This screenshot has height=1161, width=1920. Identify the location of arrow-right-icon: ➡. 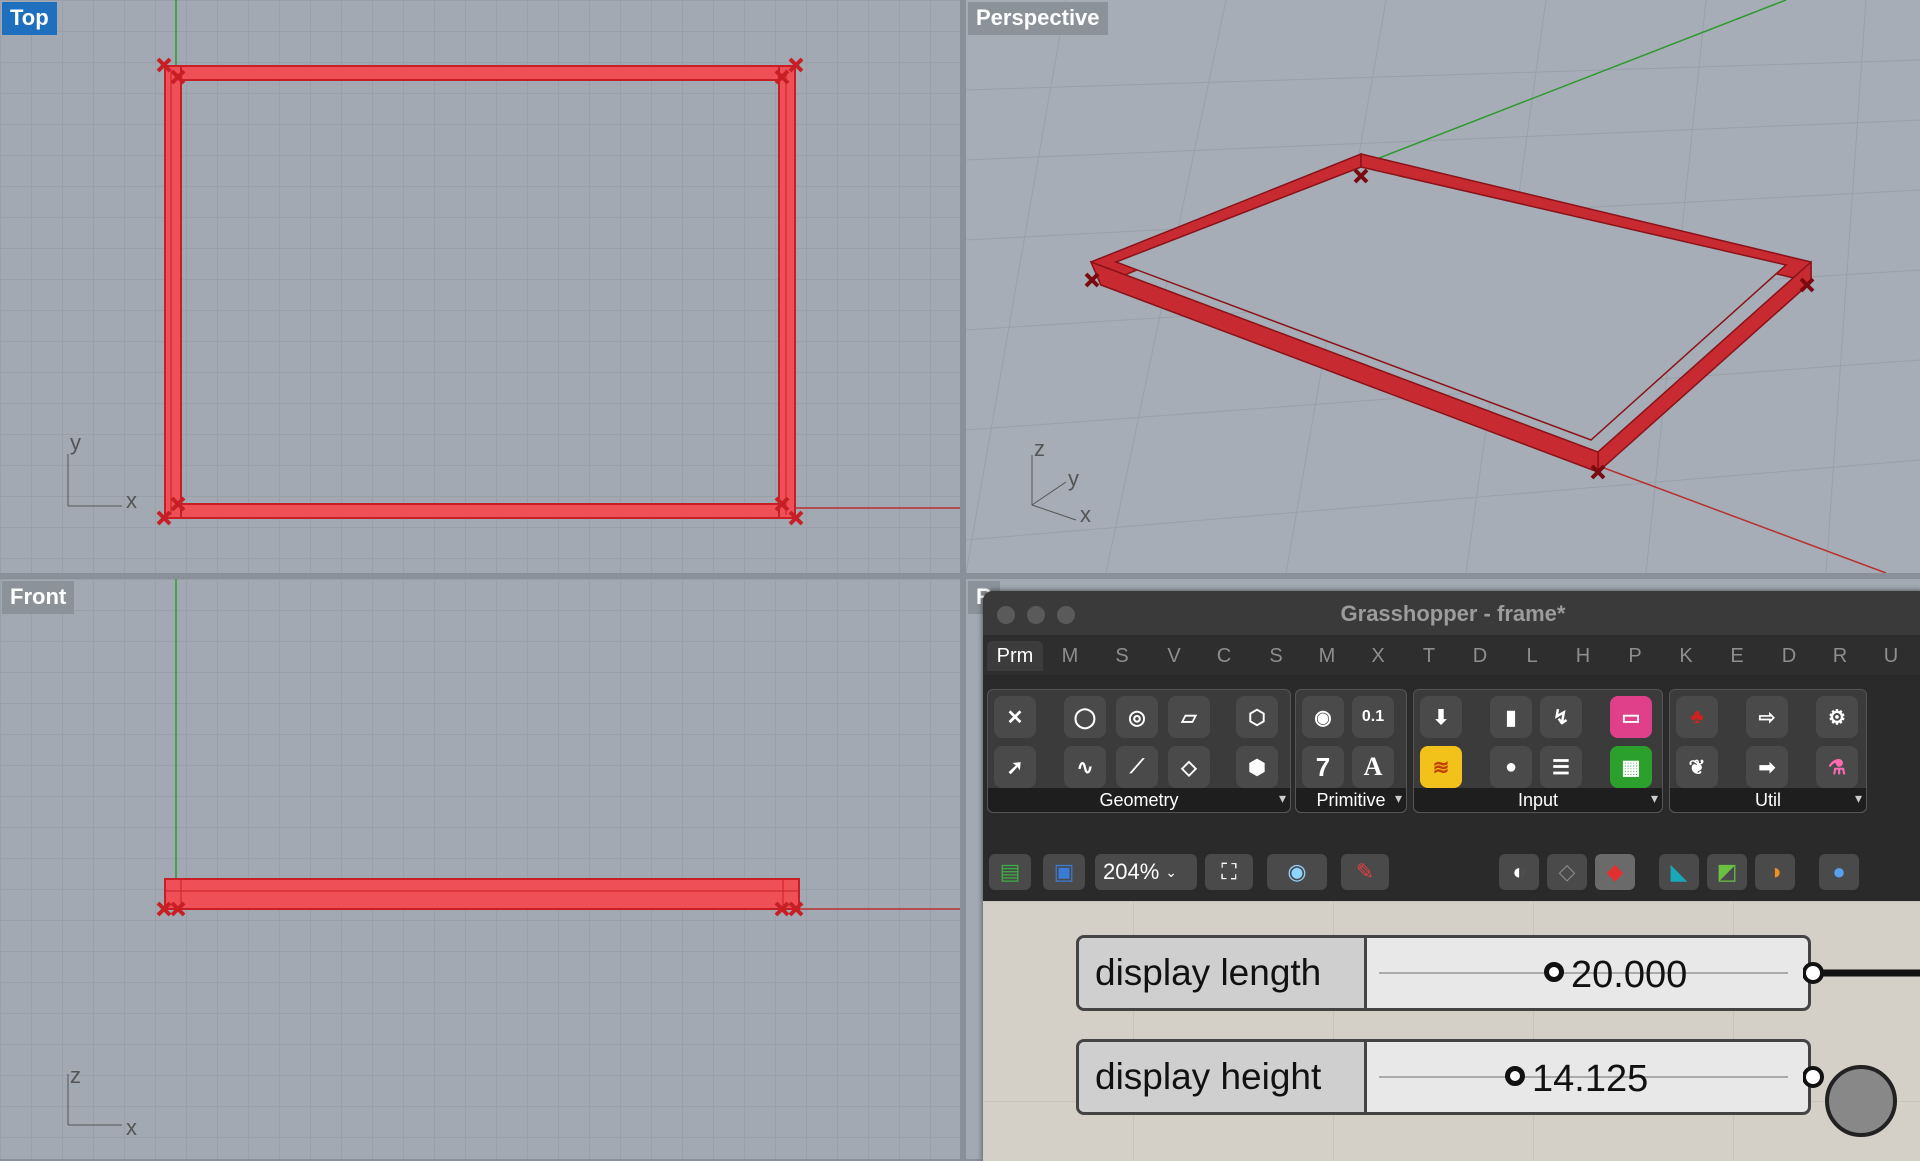
(1767, 767).